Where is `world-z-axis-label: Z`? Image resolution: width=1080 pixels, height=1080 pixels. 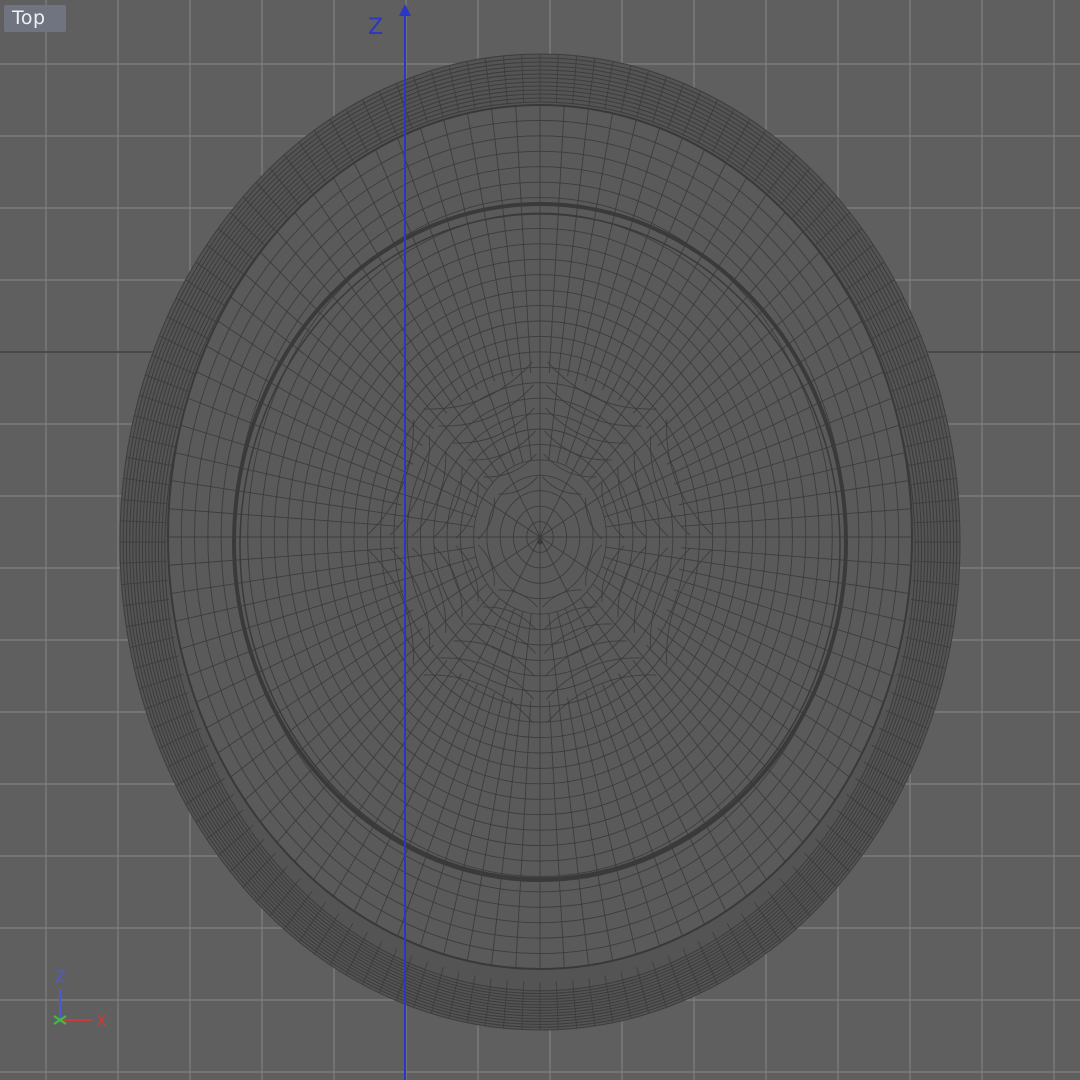
world-z-axis-label: Z is located at coordinates (375, 27).